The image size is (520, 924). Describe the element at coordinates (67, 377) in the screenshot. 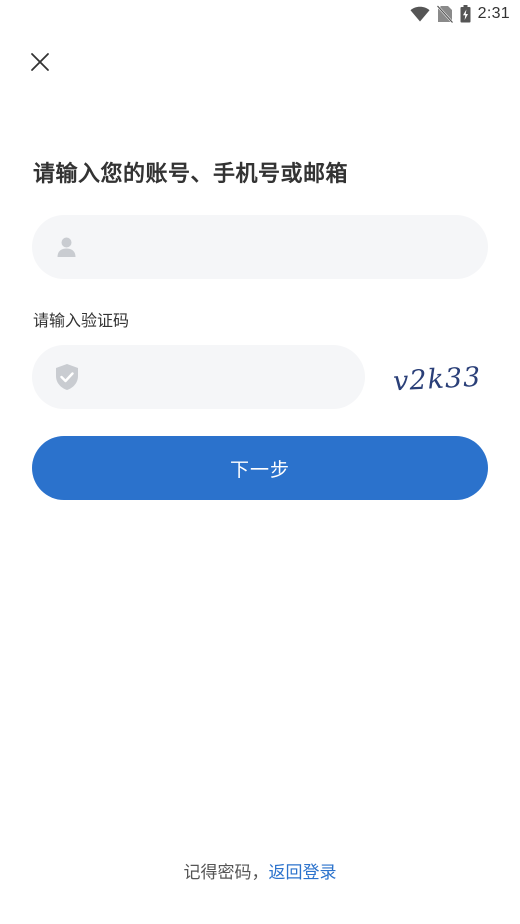

I see `shield-check-icon` at that location.